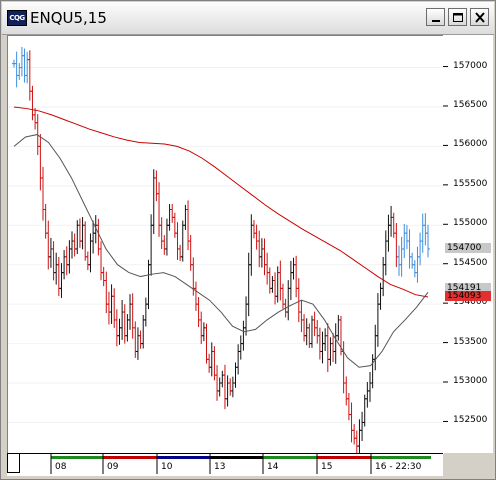 The width and height of the screenshot is (496, 480). I want to click on maximize-button, so click(457, 17).